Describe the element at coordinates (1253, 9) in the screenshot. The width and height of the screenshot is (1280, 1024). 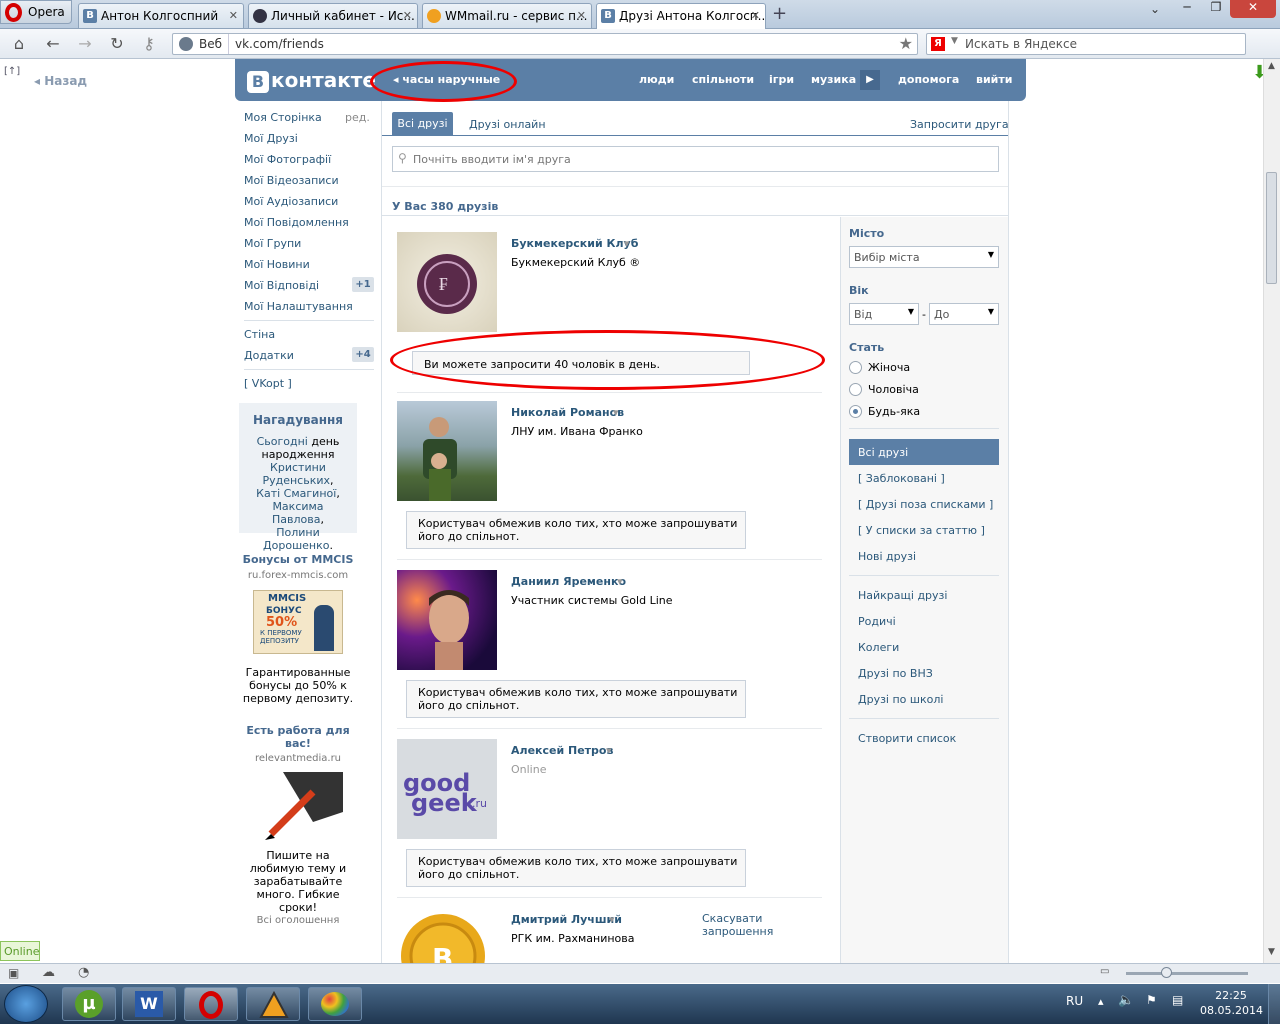
I see `close-window-icon: ✕` at that location.